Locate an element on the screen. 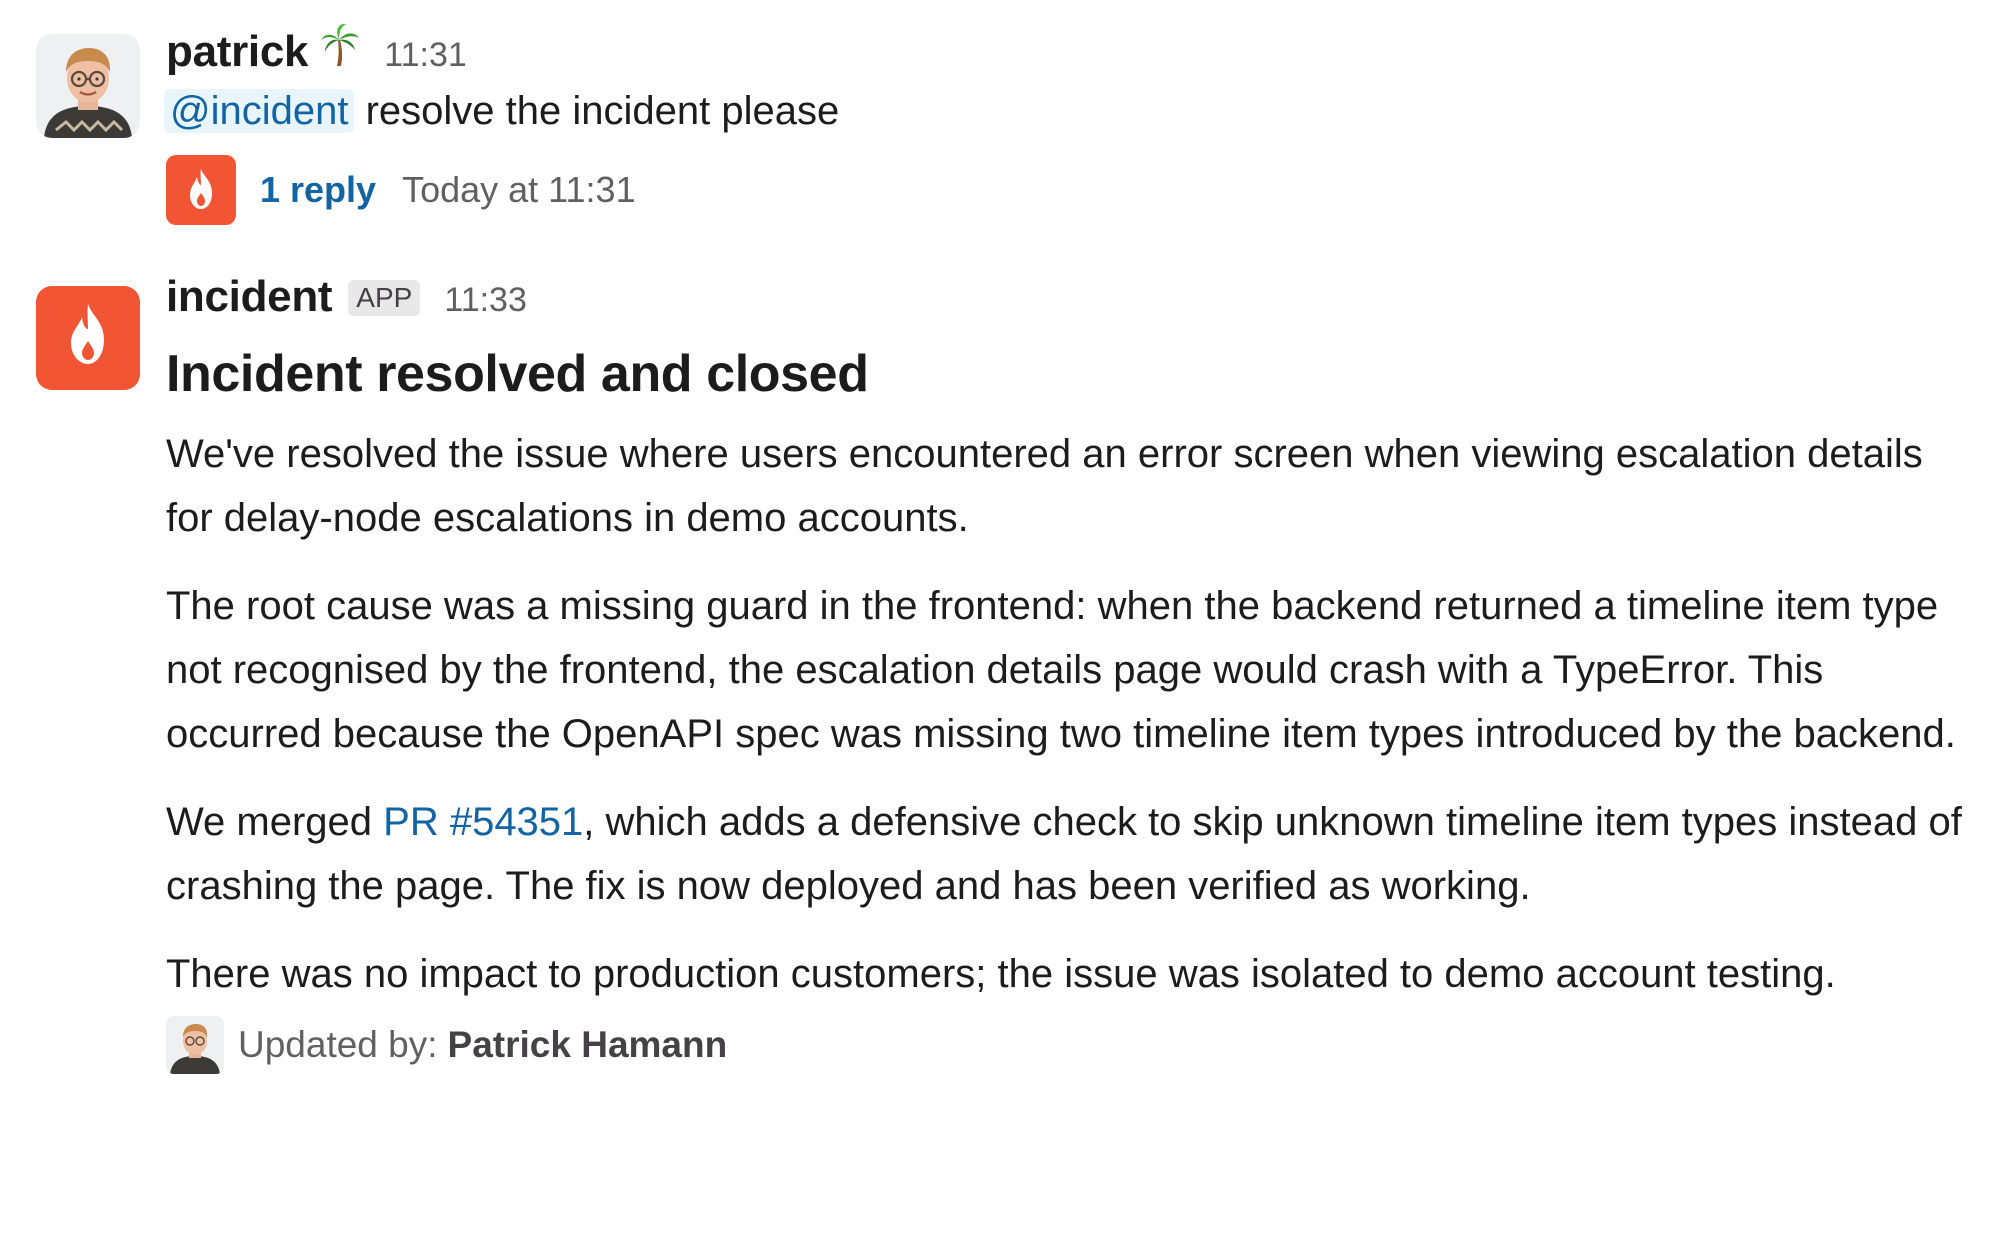 Image resolution: width=2000 pixels, height=1245 pixels. fix-text-prefix: We merged is located at coordinates (275, 822).